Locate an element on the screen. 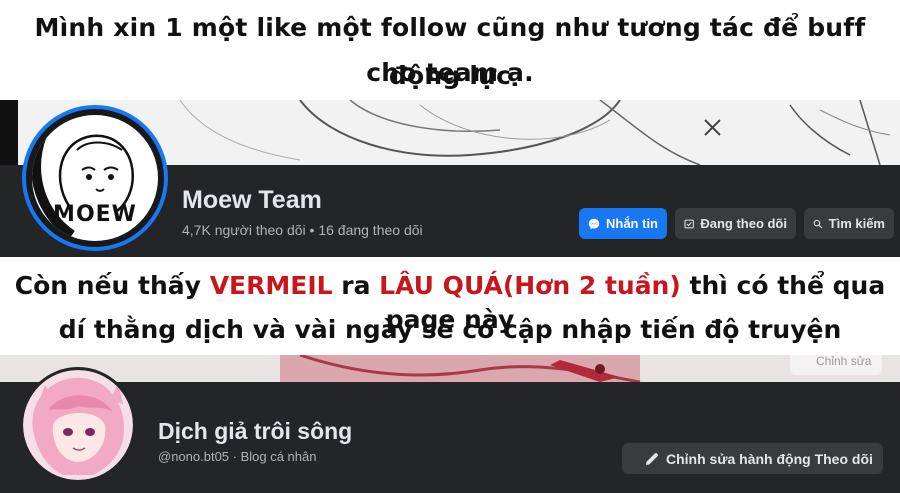 This screenshot has width=900, height=493. avatar-moew-team: MOEW is located at coordinates (95, 178).